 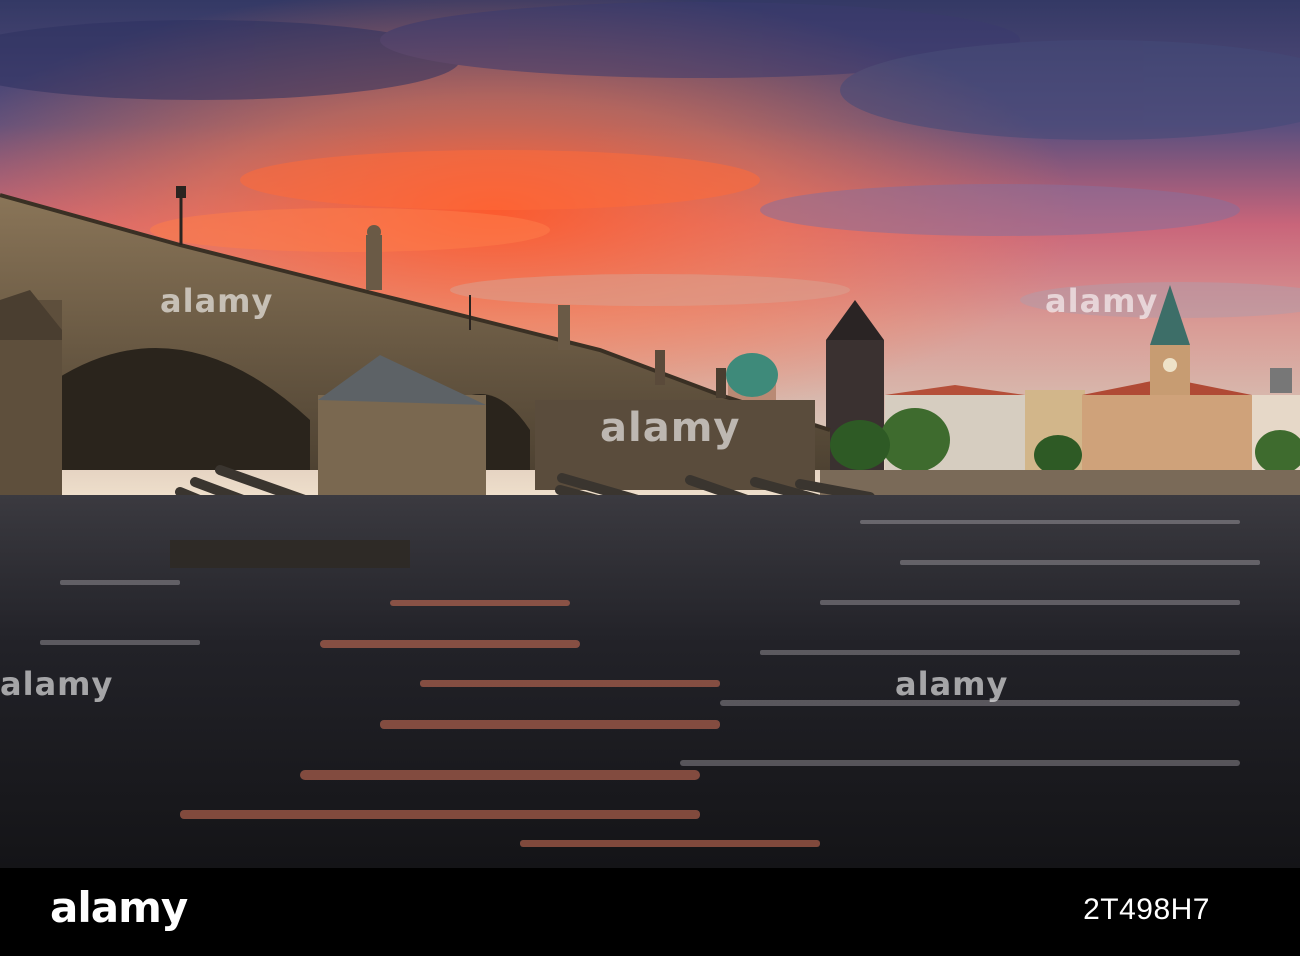 What do you see at coordinates (1146, 909) in the screenshot?
I see `image-id: 2T498H7` at bounding box center [1146, 909].